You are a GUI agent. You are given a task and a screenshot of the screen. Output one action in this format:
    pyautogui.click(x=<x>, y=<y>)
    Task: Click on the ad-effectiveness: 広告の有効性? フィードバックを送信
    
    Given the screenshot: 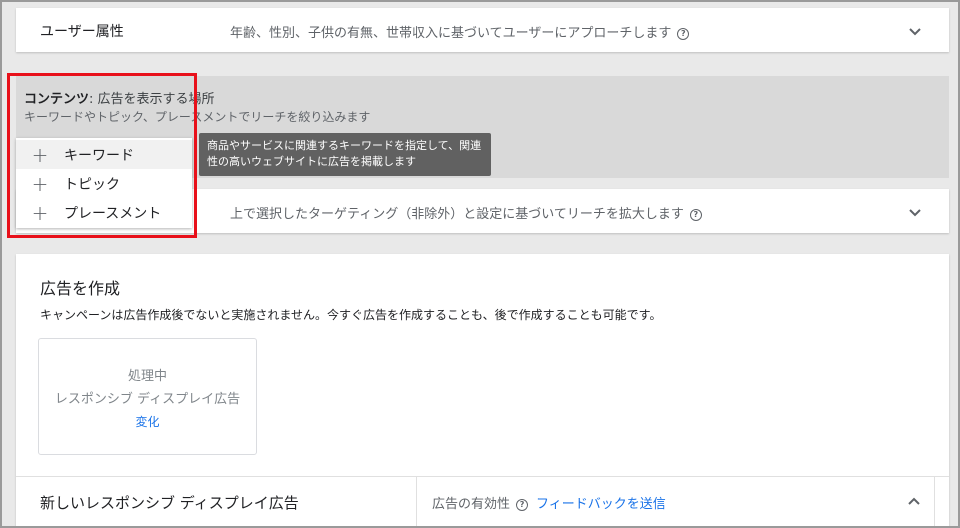 What is the action you would take?
    pyautogui.click(x=549, y=502)
    